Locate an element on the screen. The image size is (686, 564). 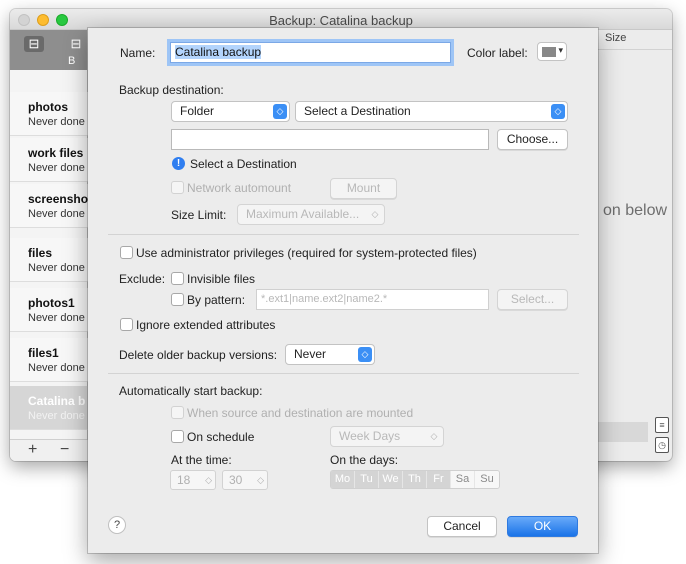
cancel-button: Cancel is located at coordinates (462, 526).